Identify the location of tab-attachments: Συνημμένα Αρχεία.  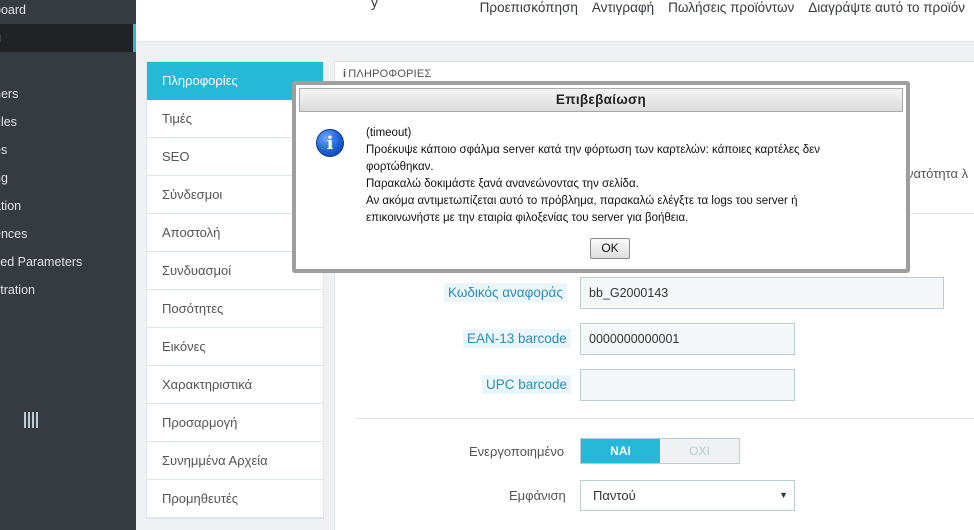
(235, 461).